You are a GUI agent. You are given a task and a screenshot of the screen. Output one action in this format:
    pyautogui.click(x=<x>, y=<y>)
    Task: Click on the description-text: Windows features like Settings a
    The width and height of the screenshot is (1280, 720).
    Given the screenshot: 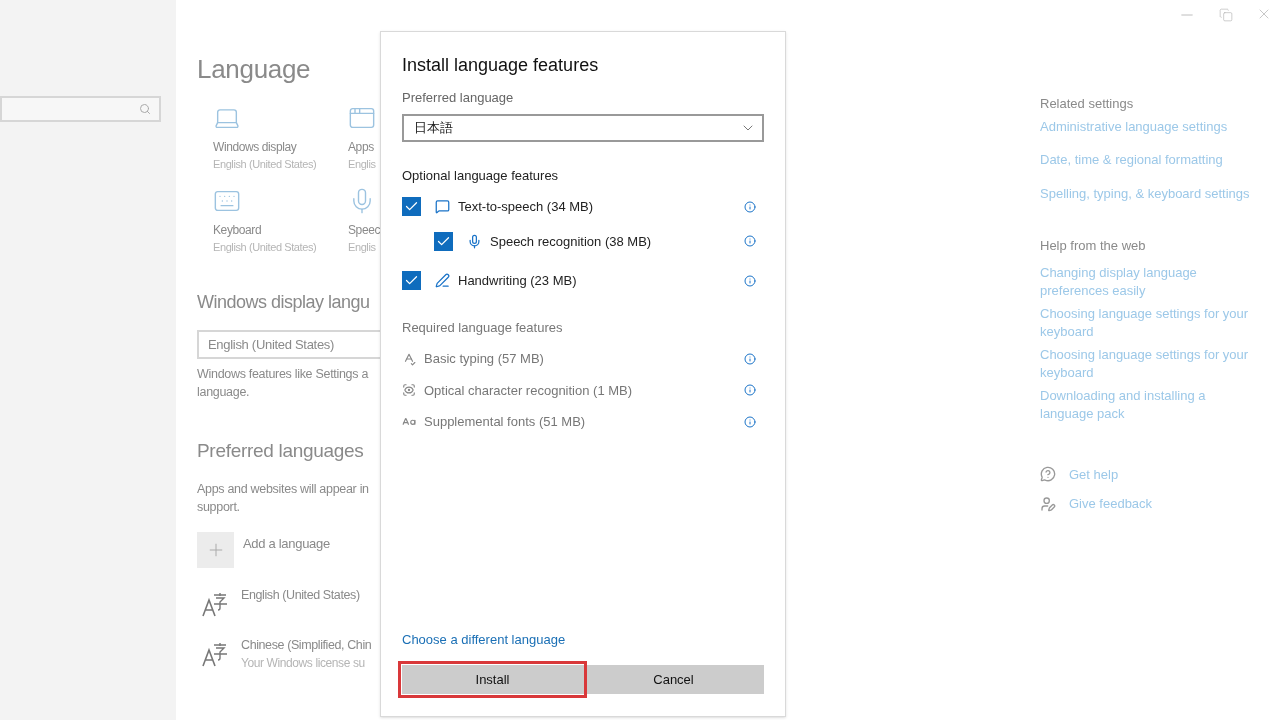 What is the action you would take?
    pyautogui.click(x=283, y=374)
    